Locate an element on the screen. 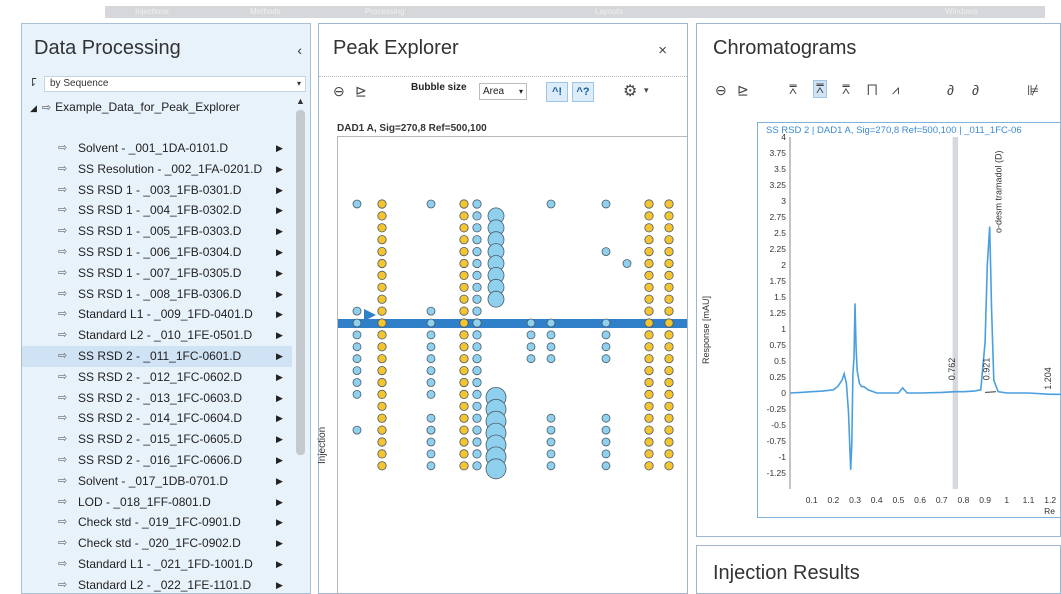 The height and width of the screenshot is (594, 1061). zoom-to-fit-icon: ⊵ is located at coordinates (743, 90).